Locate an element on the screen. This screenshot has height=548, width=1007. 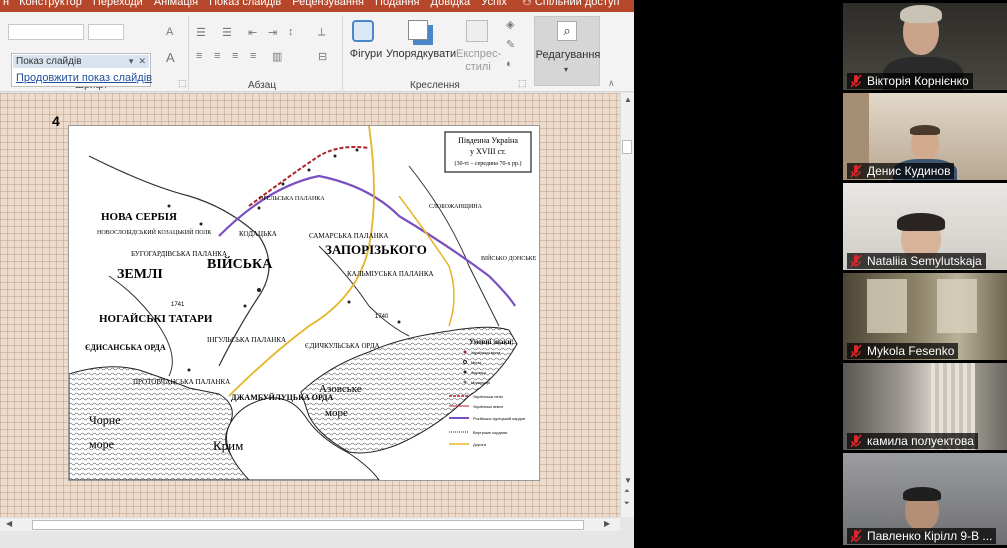
map-region-label: КОДАЦЬКА is located at coordinates (258, 234).